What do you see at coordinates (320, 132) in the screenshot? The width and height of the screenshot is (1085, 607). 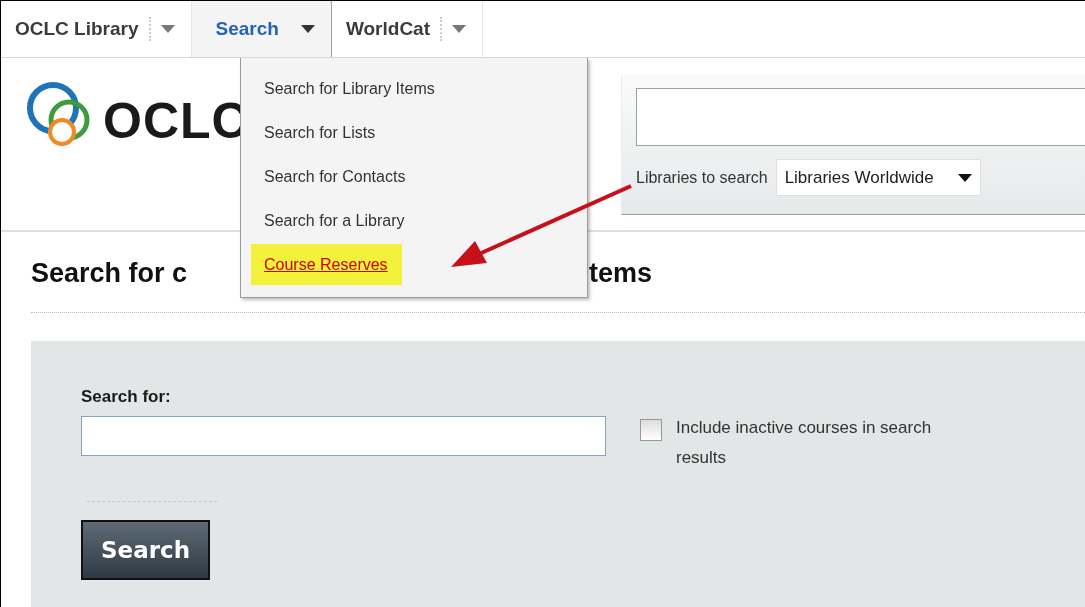 I see `menu-item: Search for Lists` at bounding box center [320, 132].